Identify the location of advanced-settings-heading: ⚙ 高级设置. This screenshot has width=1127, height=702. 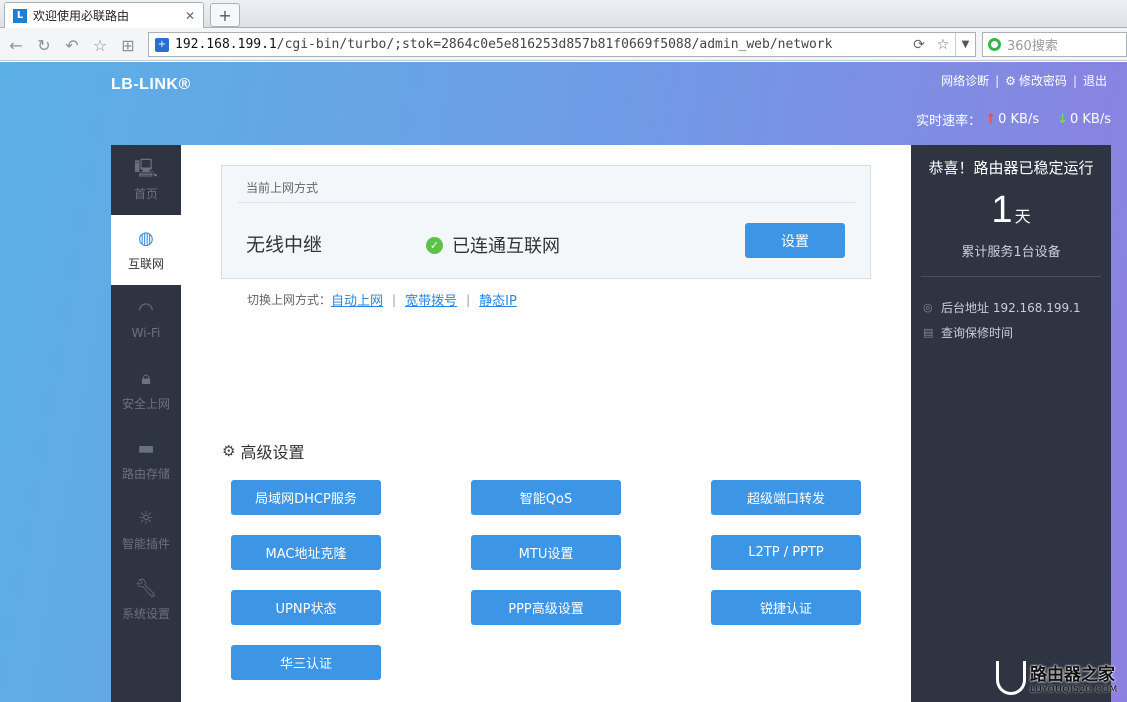
(263, 451).